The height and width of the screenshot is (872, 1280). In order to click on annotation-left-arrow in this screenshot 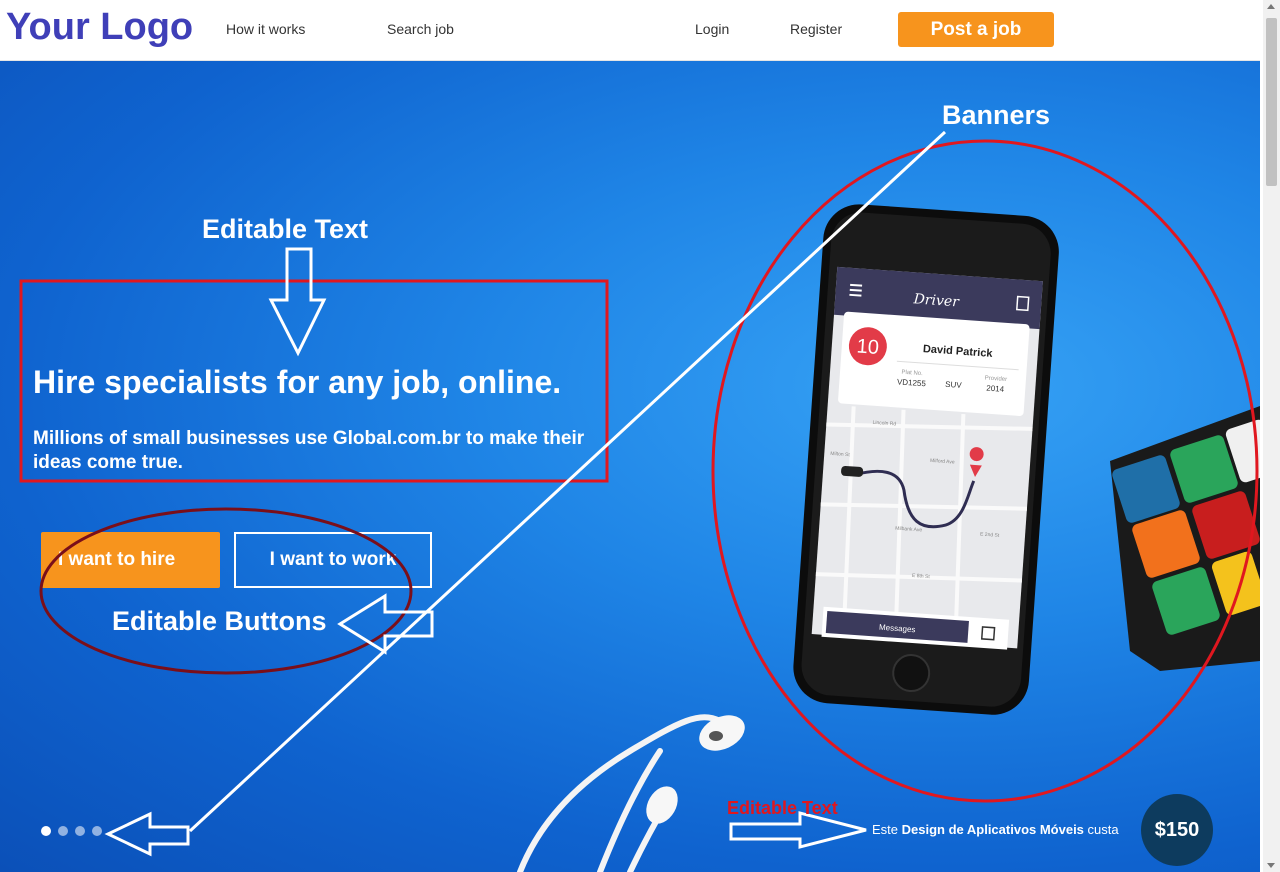, I will do `click(385, 624)`.